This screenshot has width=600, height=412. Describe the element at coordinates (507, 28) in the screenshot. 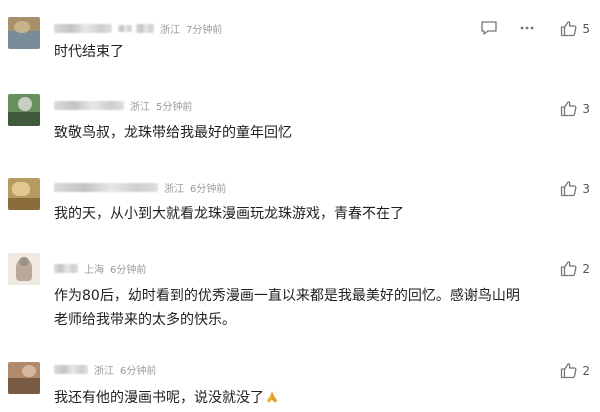

I see `comment-tools` at that location.